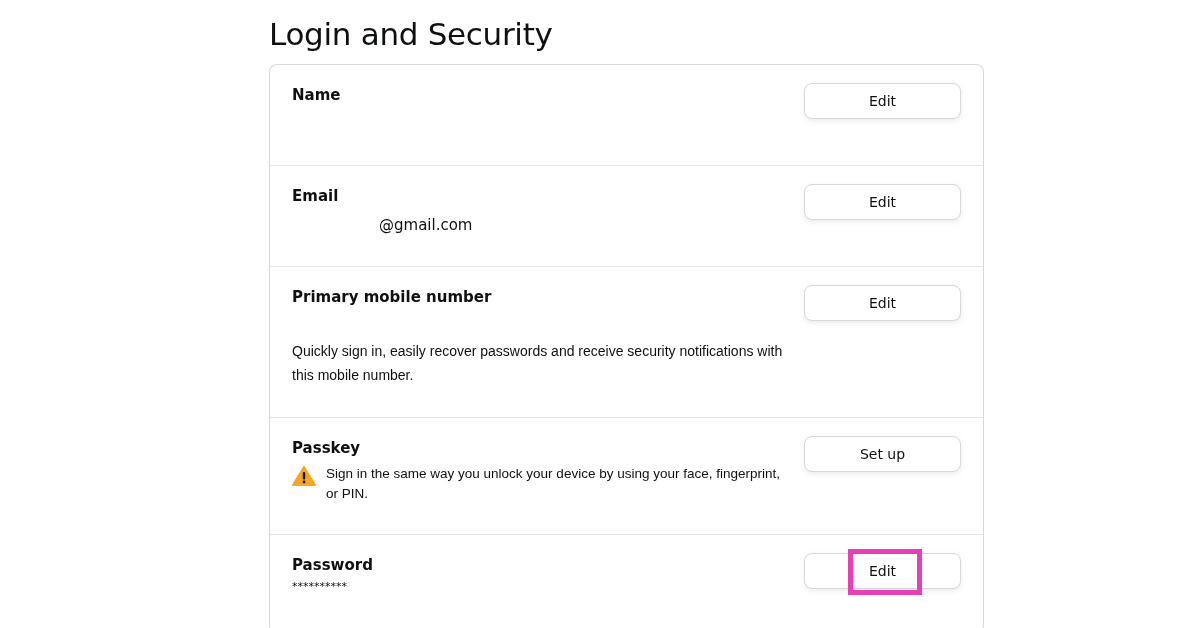 Image resolution: width=1200 pixels, height=628 pixels. I want to click on setting-label: Name, so click(317, 95).